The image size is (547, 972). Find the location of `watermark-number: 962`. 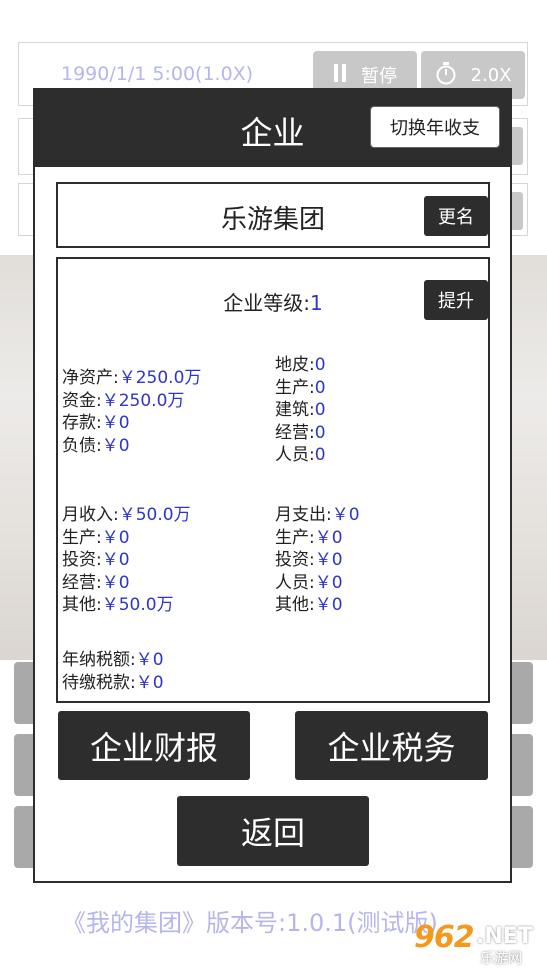

watermark-number: 962 is located at coordinates (444, 937).